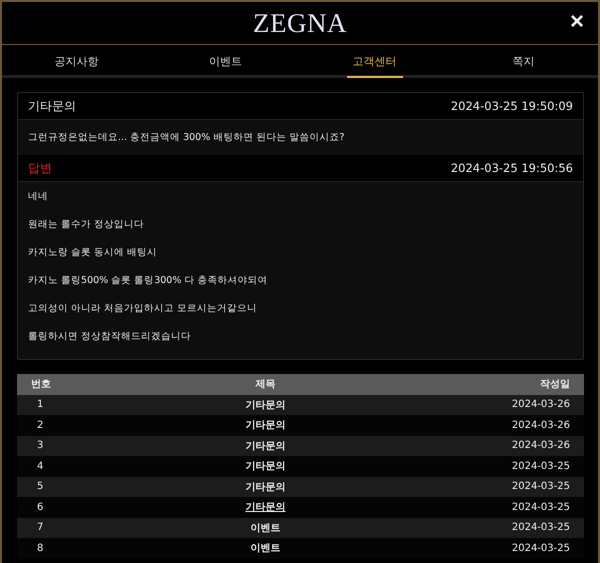 This screenshot has height=563, width=600. What do you see at coordinates (143, 308) in the screenshot?
I see `answer-line: 고의성이 아니라 처음가입하시고 모르시는거같으니` at bounding box center [143, 308].